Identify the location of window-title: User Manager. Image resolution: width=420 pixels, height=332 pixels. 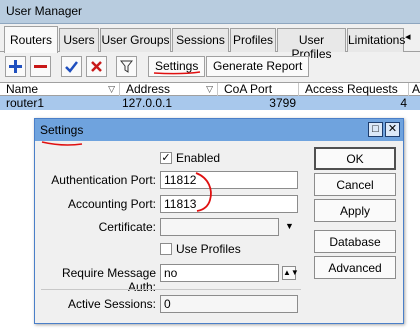
(210, 12).